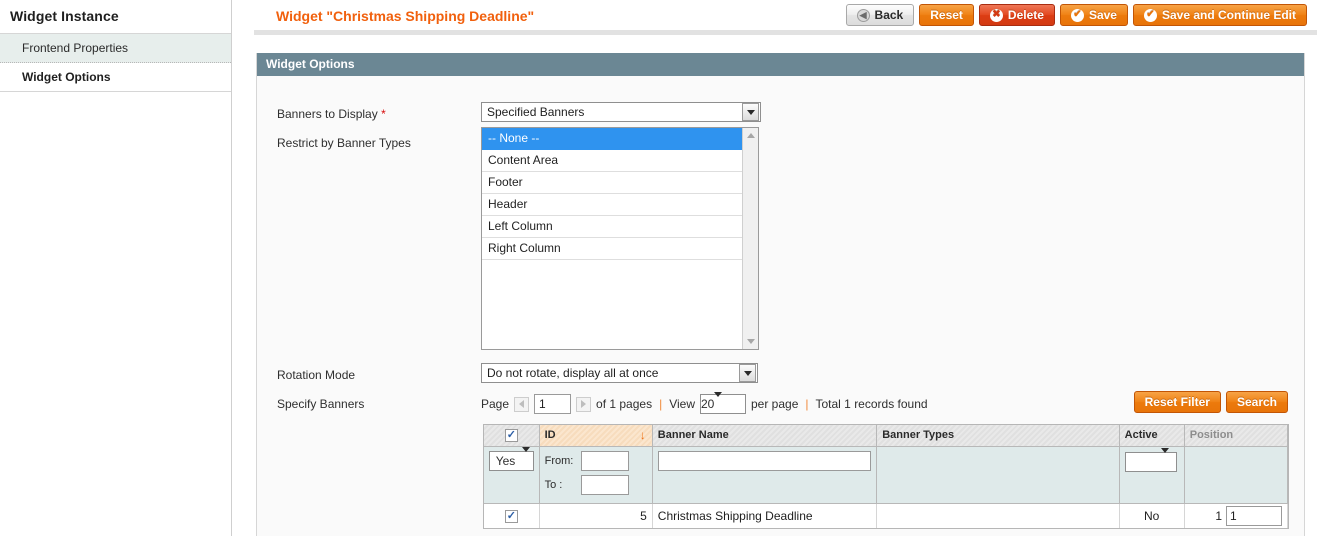  I want to click on banners-grid-table: ID ↓ Banner Name Banner Types, so click(886, 476).